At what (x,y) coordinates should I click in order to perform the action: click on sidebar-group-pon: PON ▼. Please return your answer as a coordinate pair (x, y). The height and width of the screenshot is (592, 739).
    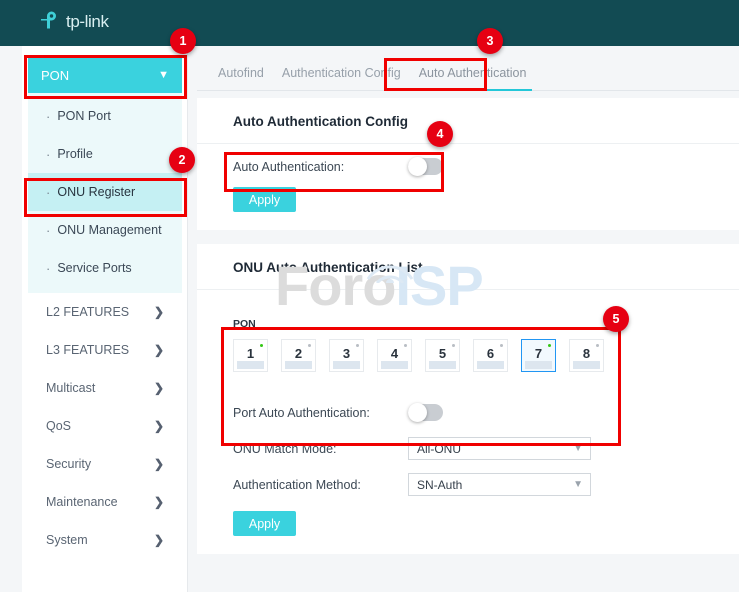
    Looking at the image, I should click on (105, 75).